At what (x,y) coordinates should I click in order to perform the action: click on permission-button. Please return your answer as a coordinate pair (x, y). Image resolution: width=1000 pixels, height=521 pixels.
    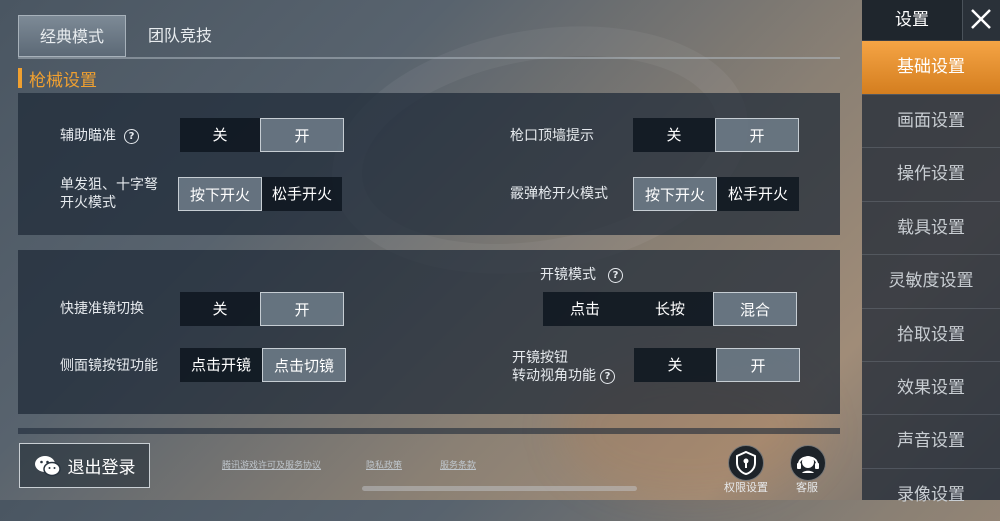
    Looking at the image, I should click on (746, 463).